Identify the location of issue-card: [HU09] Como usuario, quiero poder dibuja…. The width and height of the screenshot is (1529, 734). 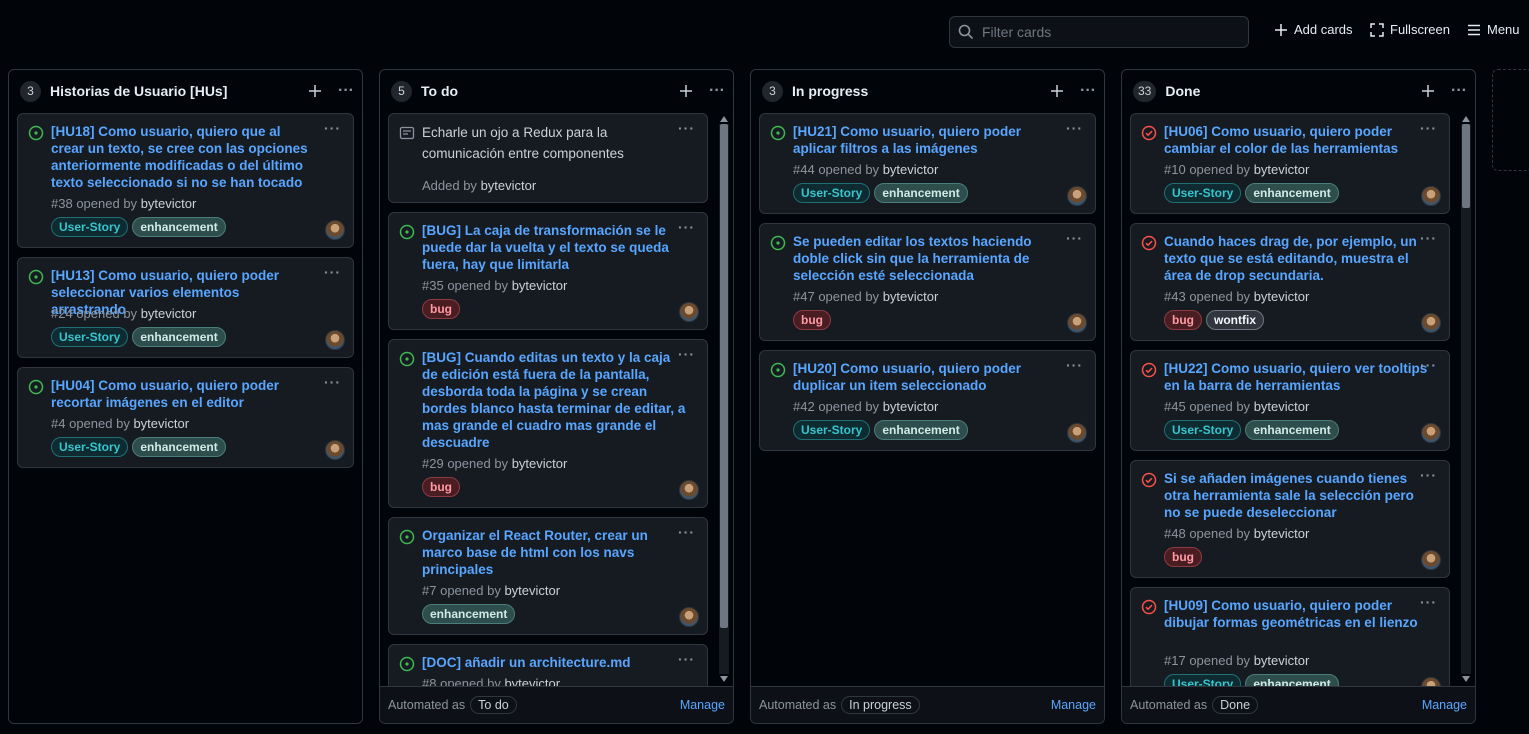
(1290, 636).